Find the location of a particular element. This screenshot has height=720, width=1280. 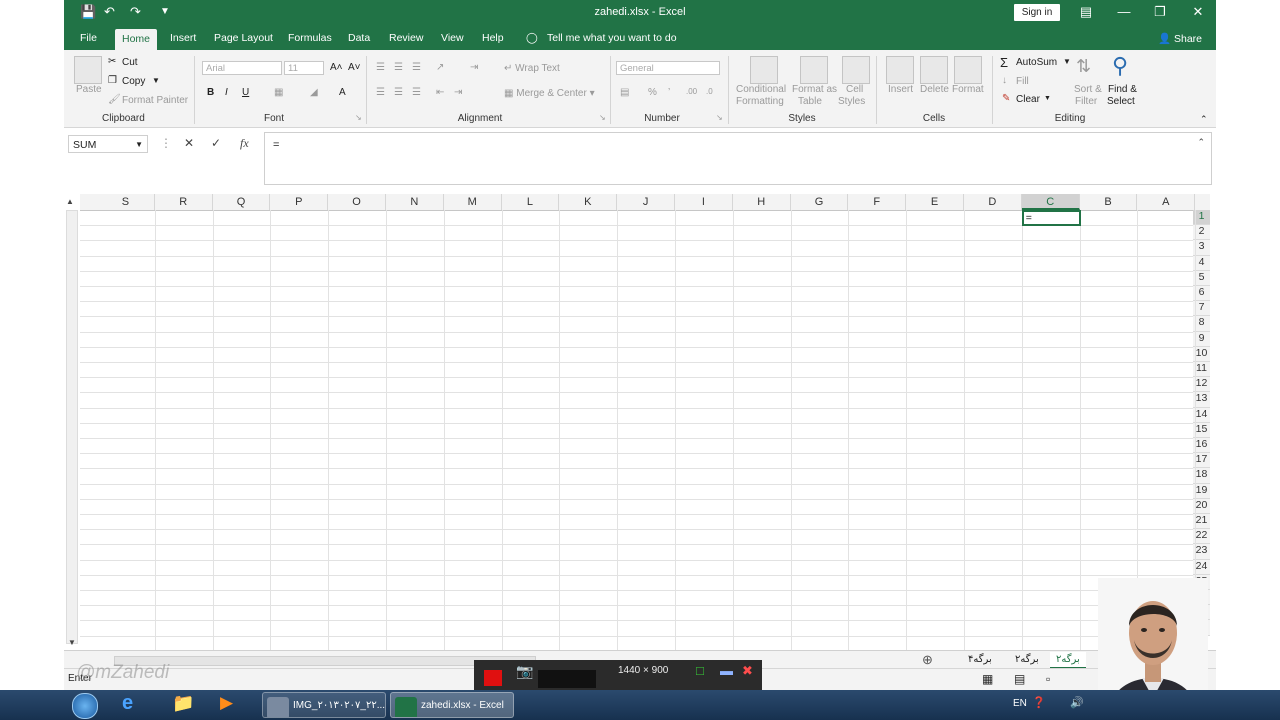

media-player-icon: ▶ is located at coordinates (226, 703).